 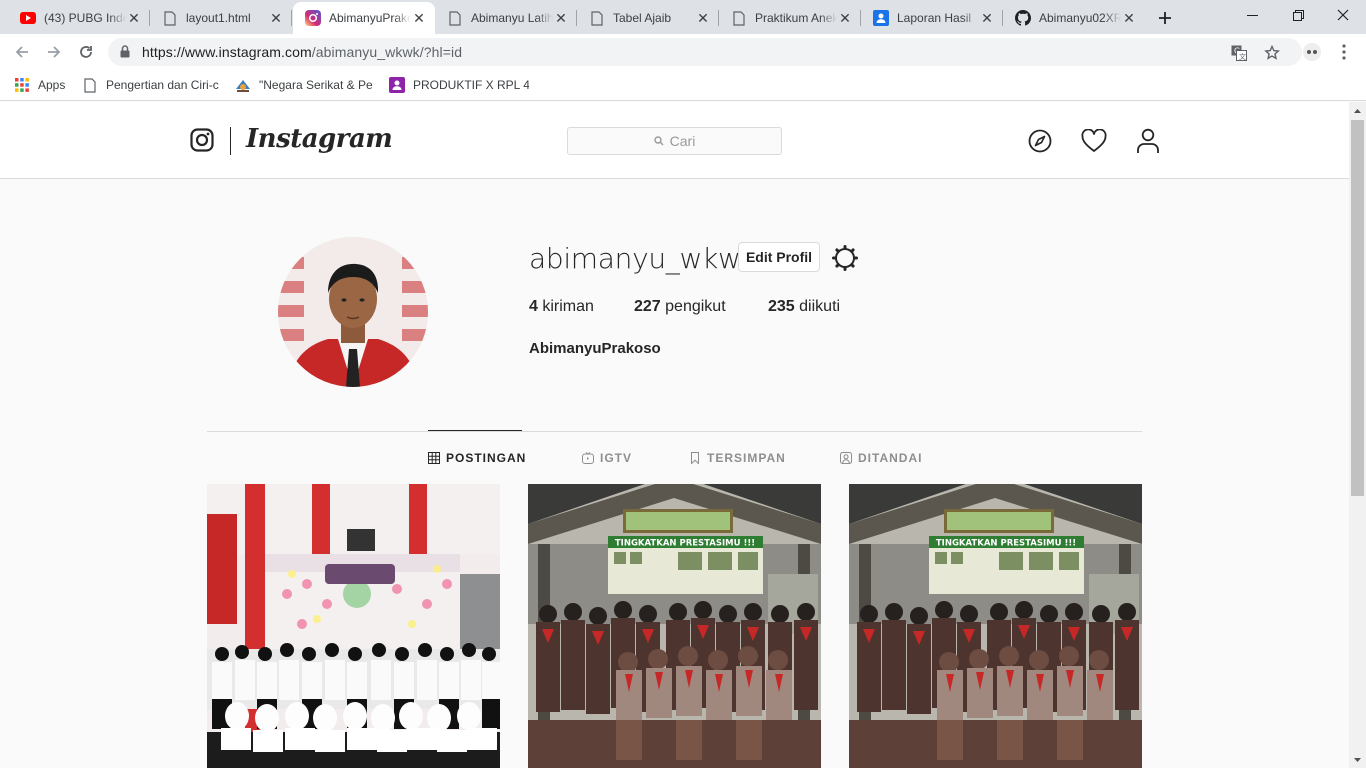 What do you see at coordinates (475, 430) in the screenshot?
I see `active-tab-indicator` at bounding box center [475, 430].